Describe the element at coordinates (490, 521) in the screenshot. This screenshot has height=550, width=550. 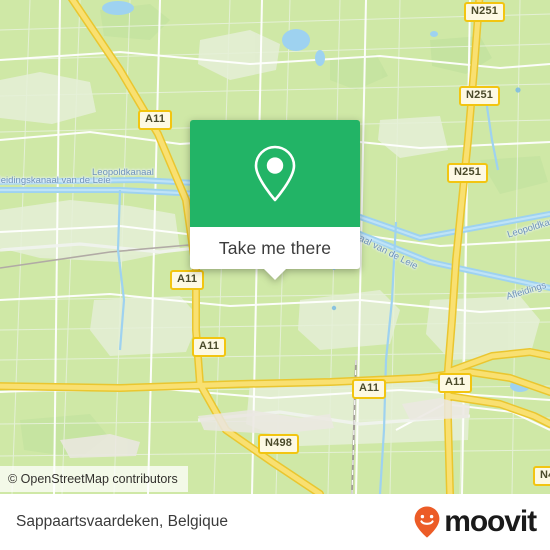
I see `moovit-wordmark: moovit` at that location.